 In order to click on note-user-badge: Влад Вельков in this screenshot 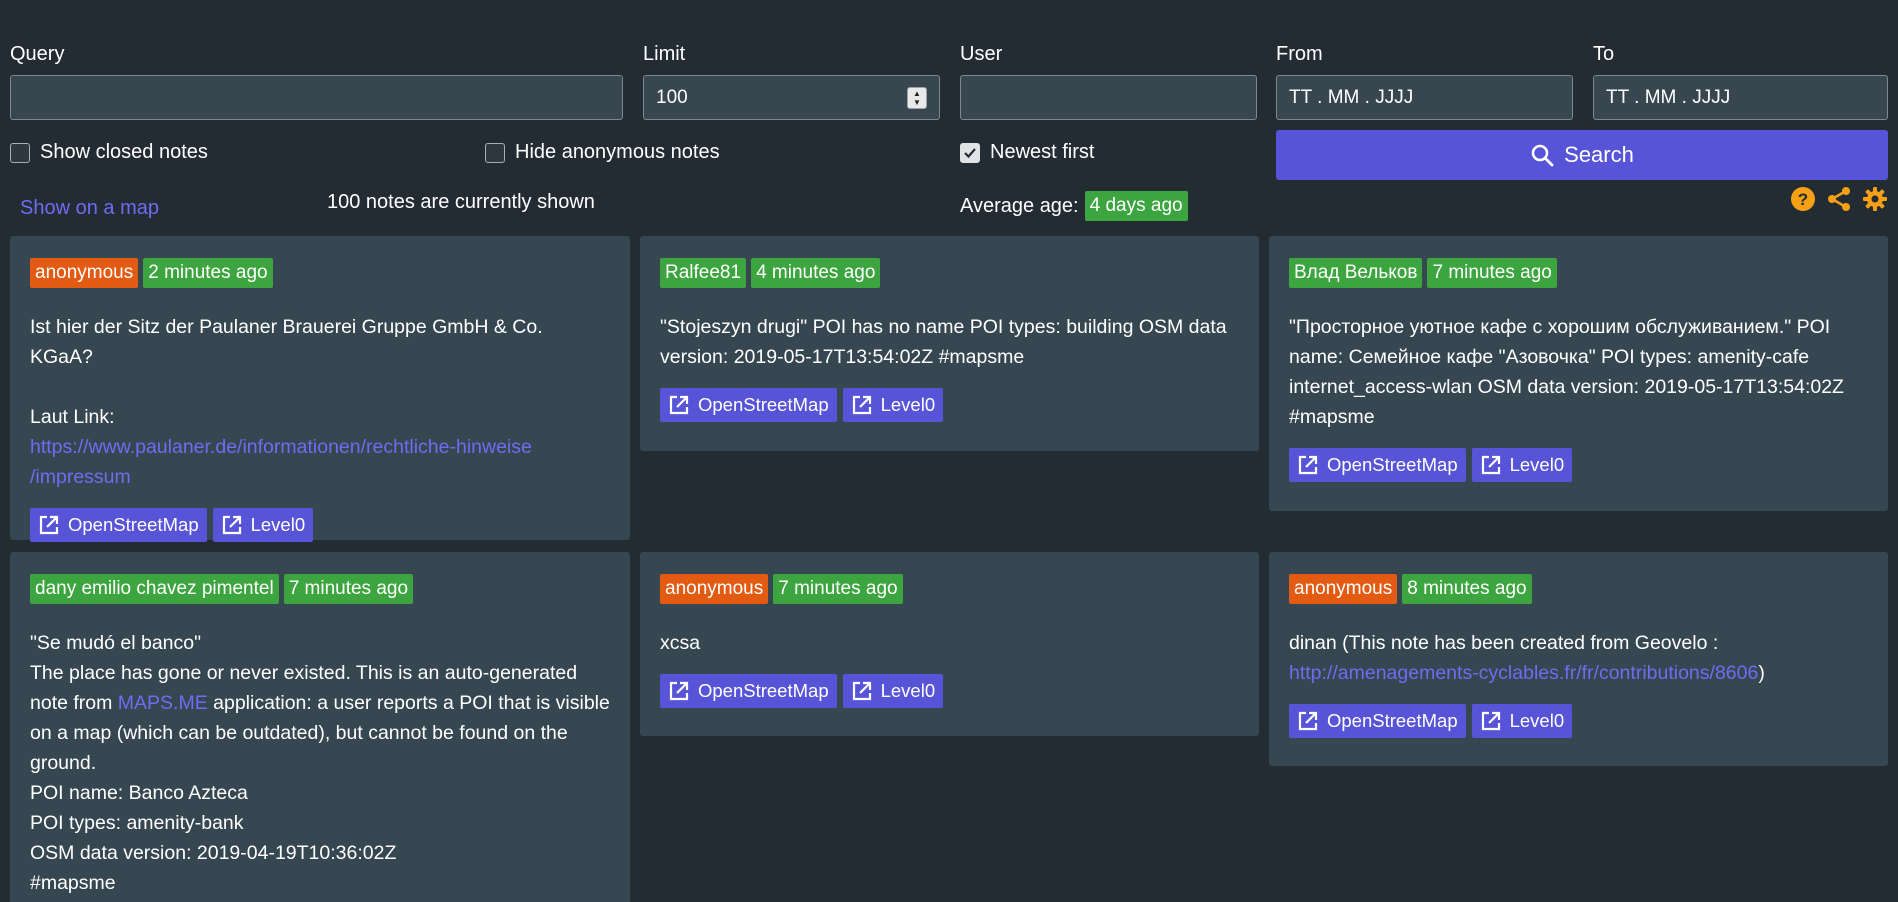, I will do `click(1356, 273)`.